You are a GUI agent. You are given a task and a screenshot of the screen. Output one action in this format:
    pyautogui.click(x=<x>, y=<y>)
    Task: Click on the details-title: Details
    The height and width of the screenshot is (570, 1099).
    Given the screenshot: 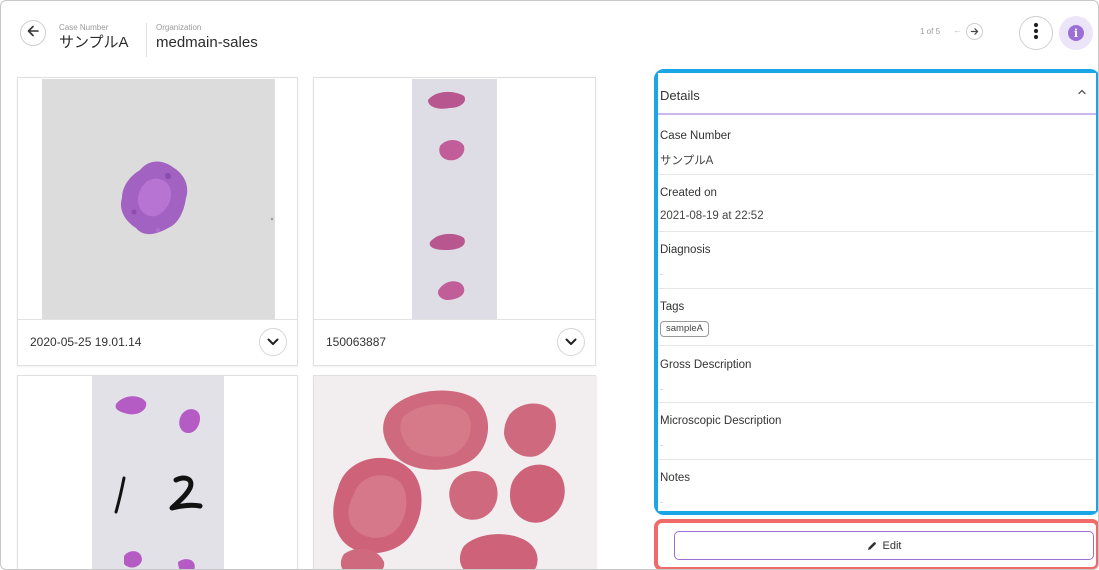 What is the action you would take?
    pyautogui.click(x=680, y=95)
    